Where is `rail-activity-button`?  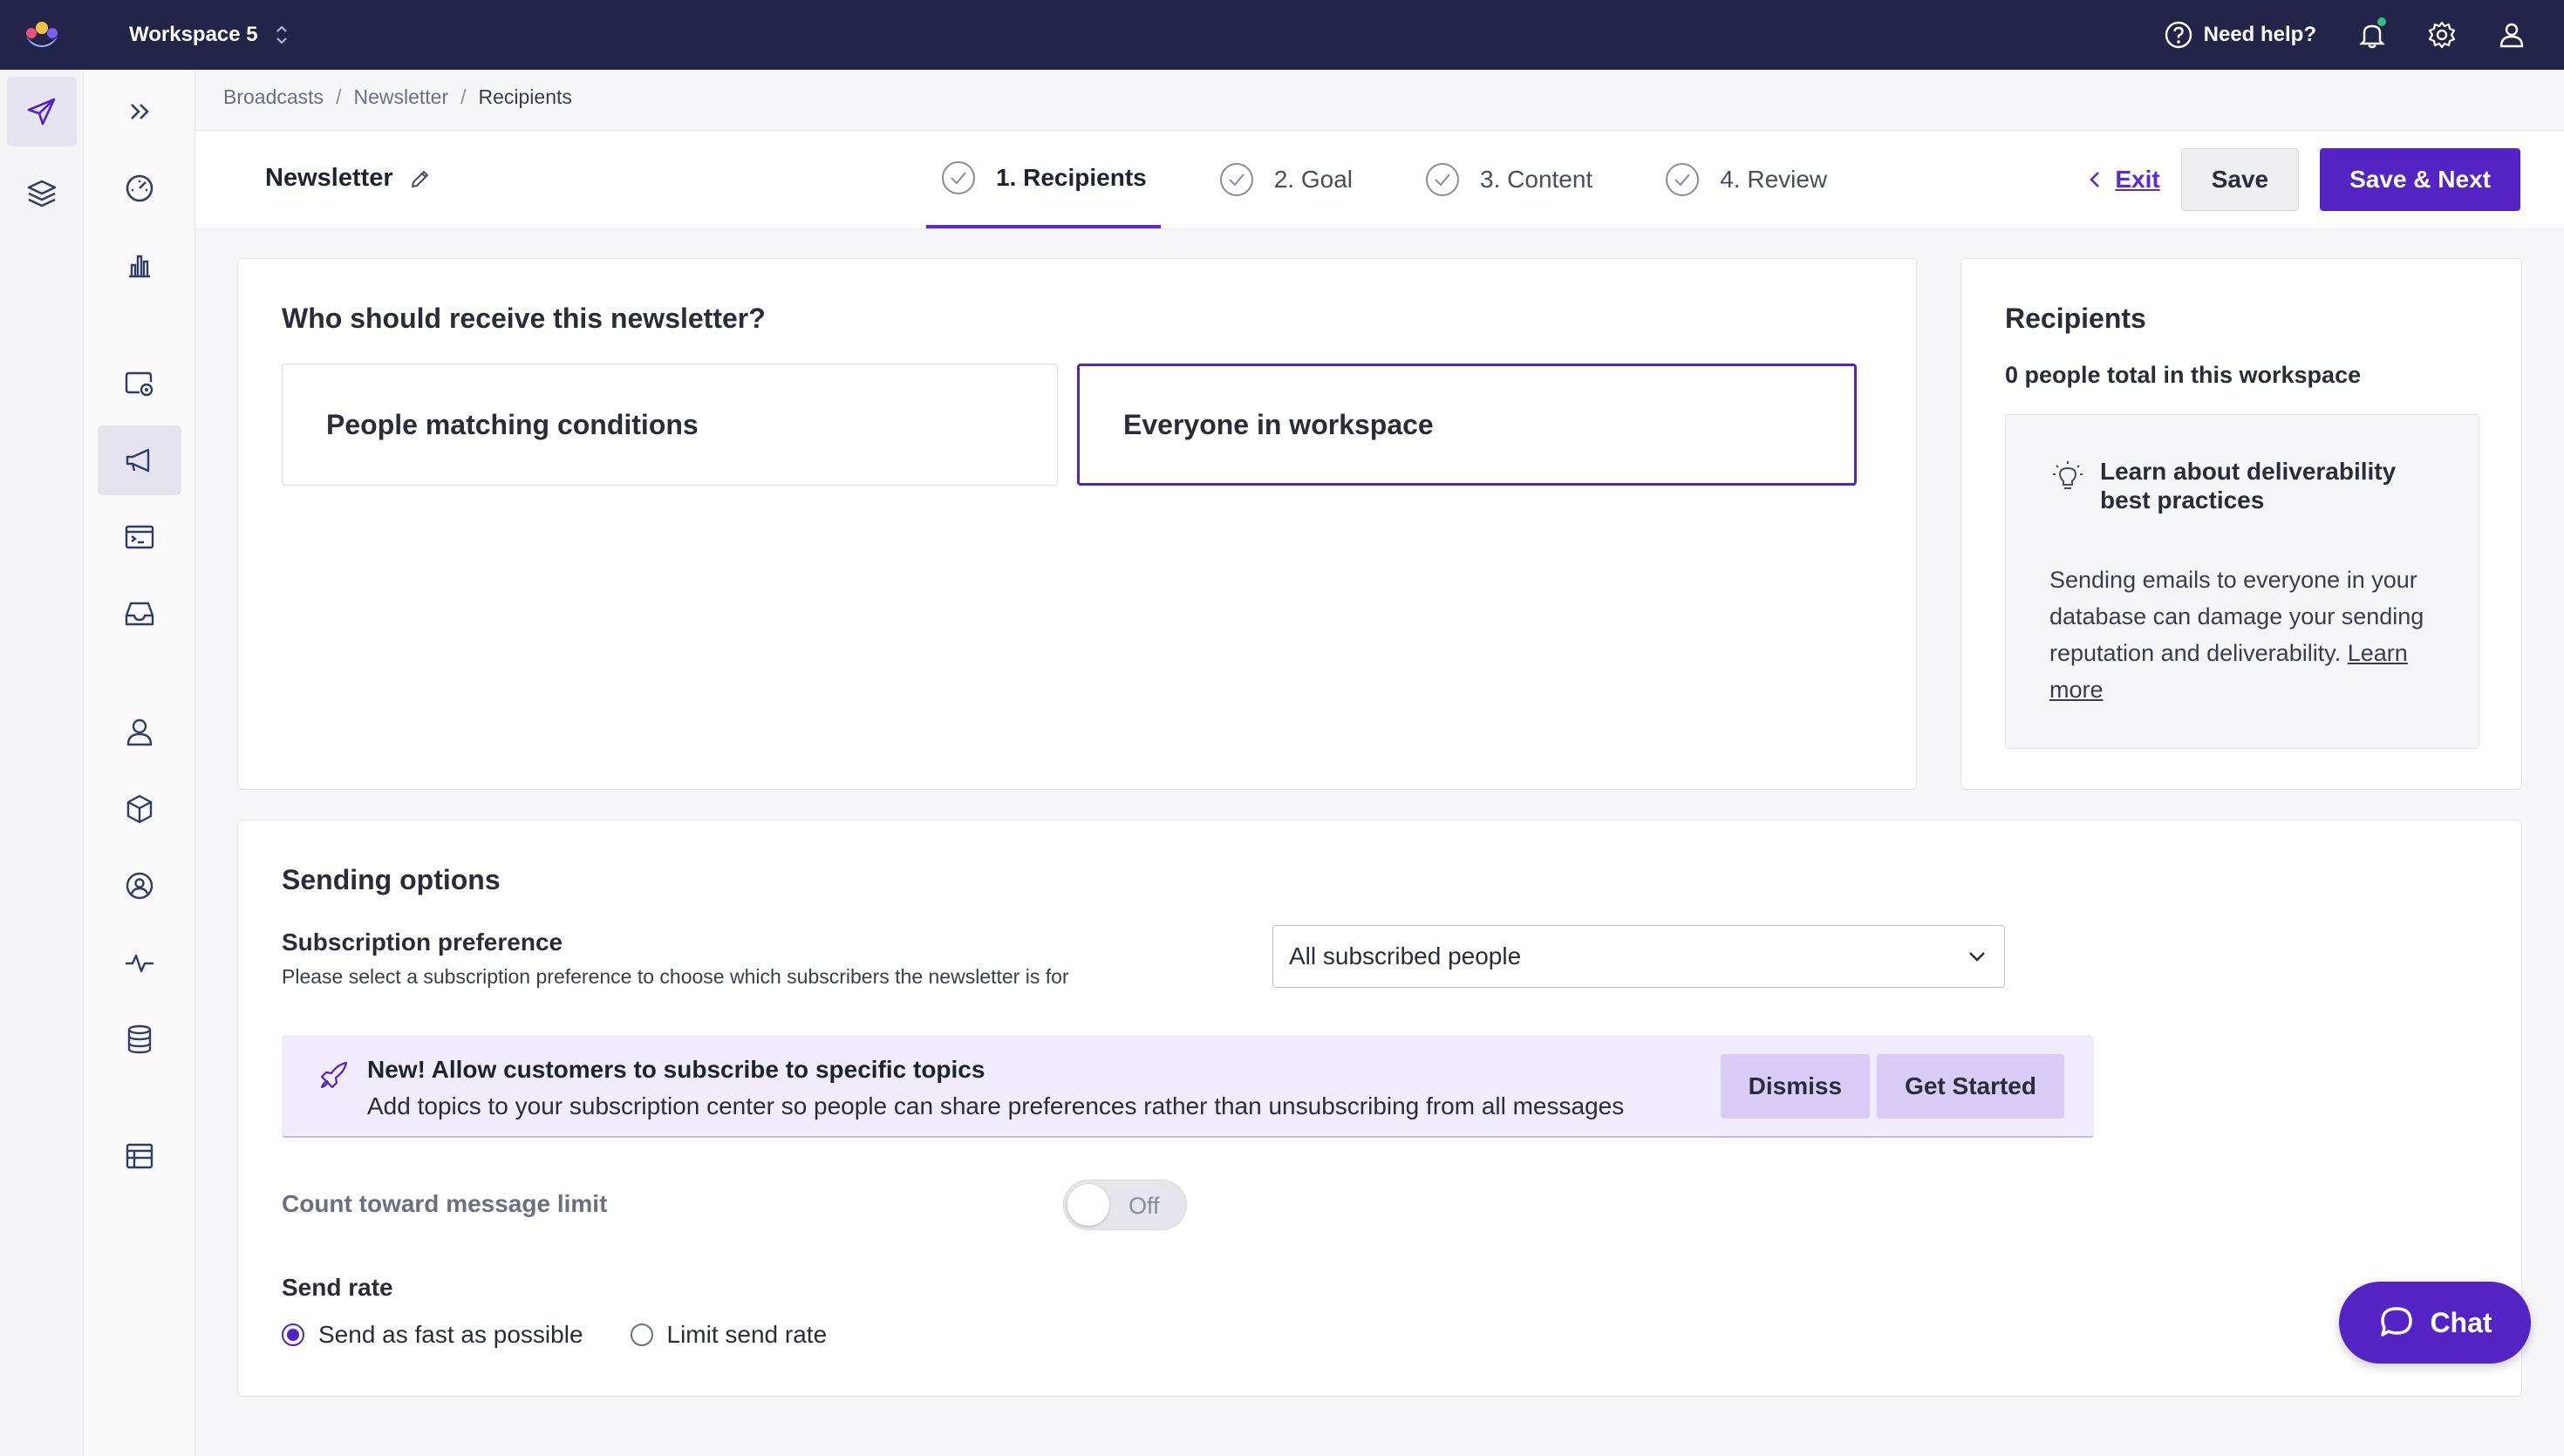
rail-activity-button is located at coordinates (139, 962).